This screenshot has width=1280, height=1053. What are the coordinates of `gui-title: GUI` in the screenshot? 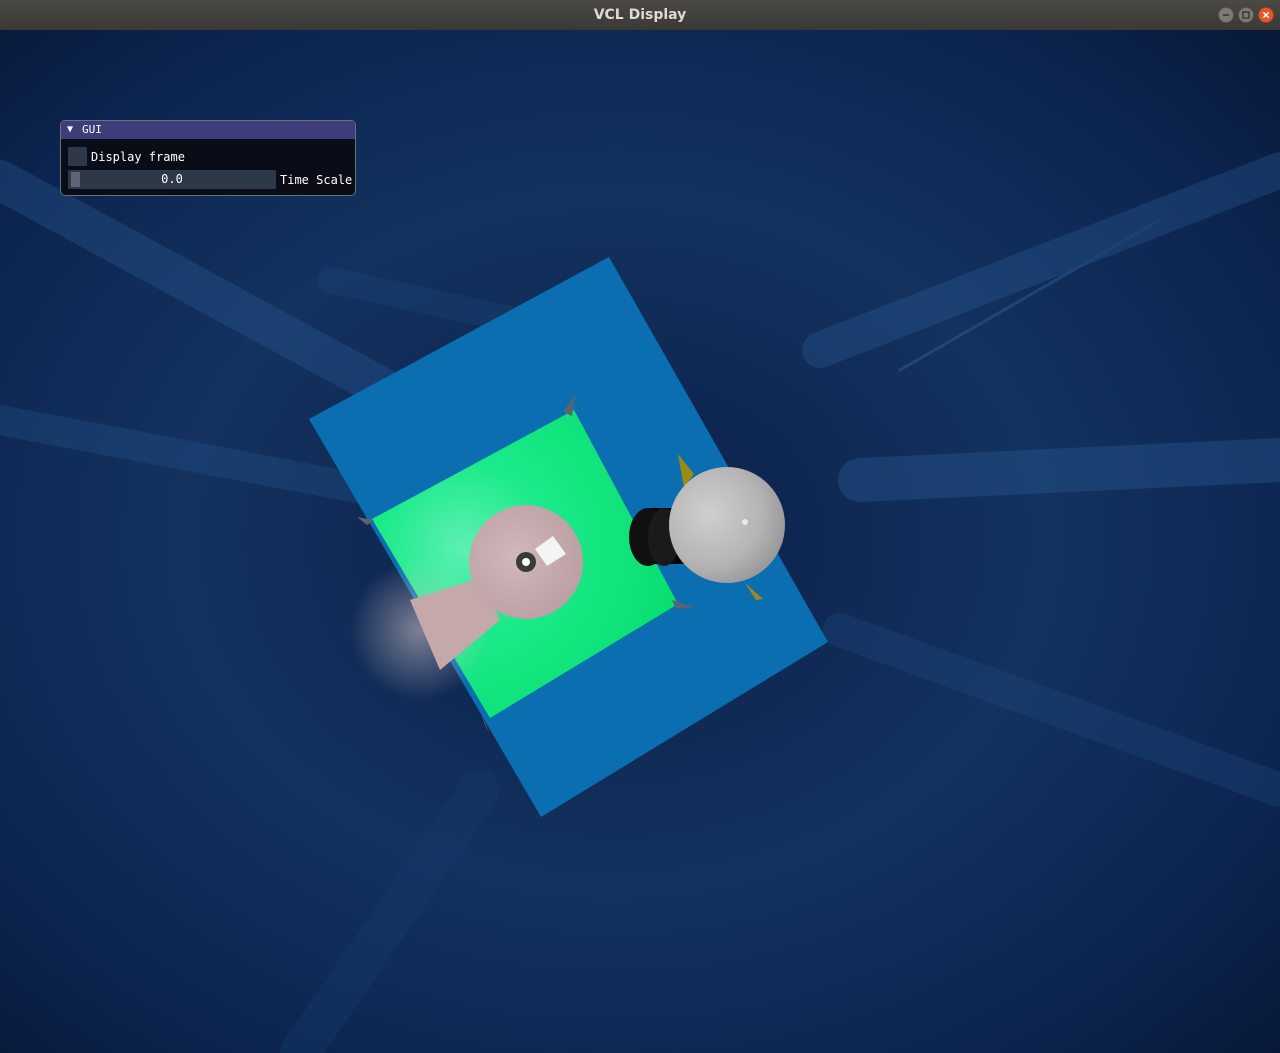 It's located at (92, 129).